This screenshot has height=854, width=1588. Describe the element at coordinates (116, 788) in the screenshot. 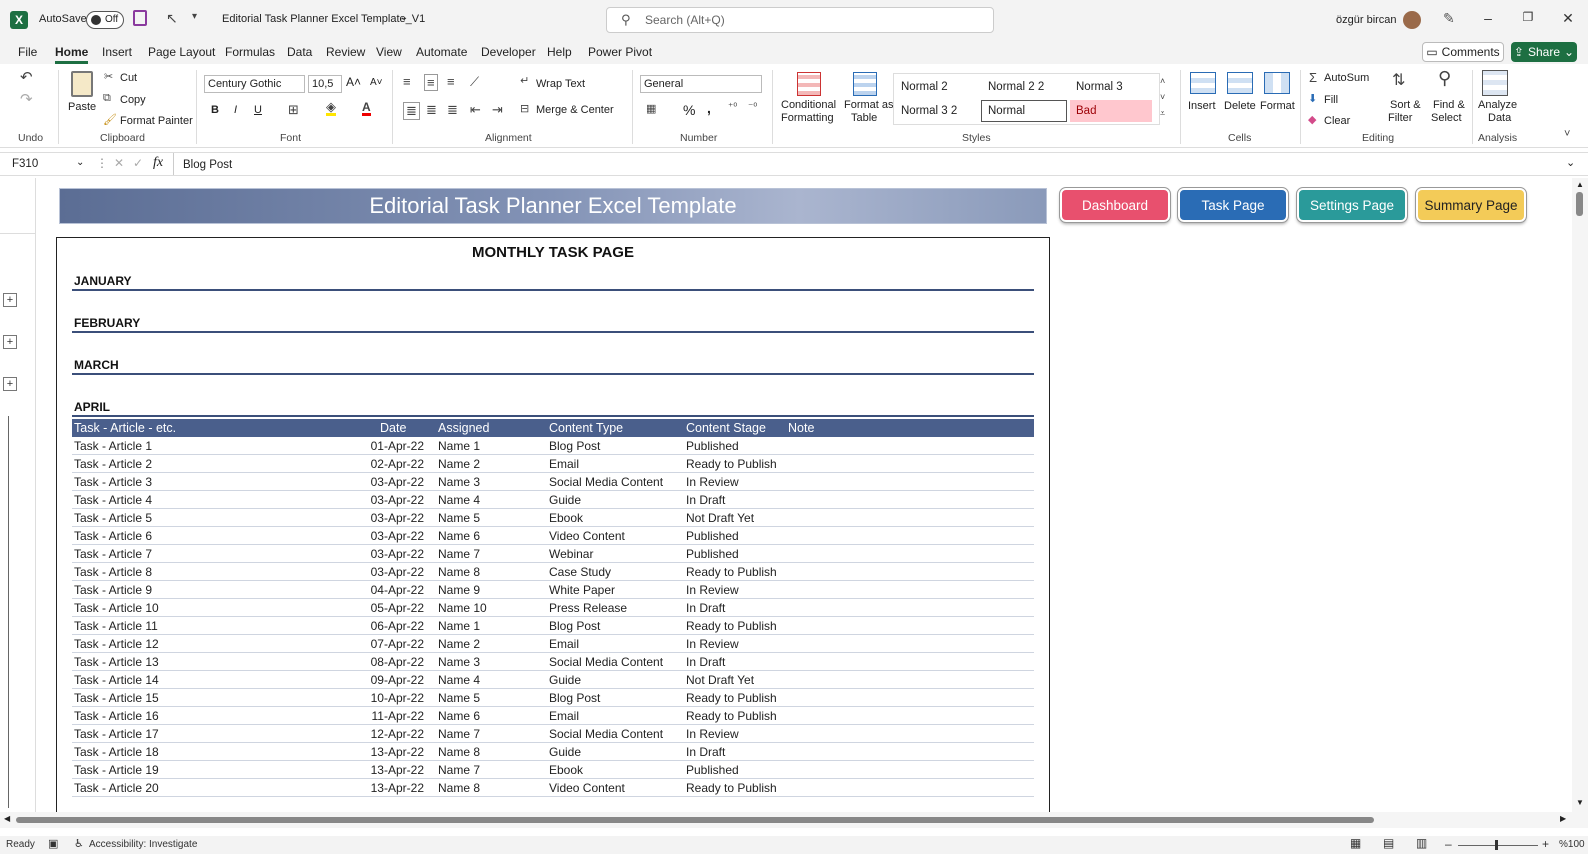

I see `cell-task: Task - Article 20` at that location.